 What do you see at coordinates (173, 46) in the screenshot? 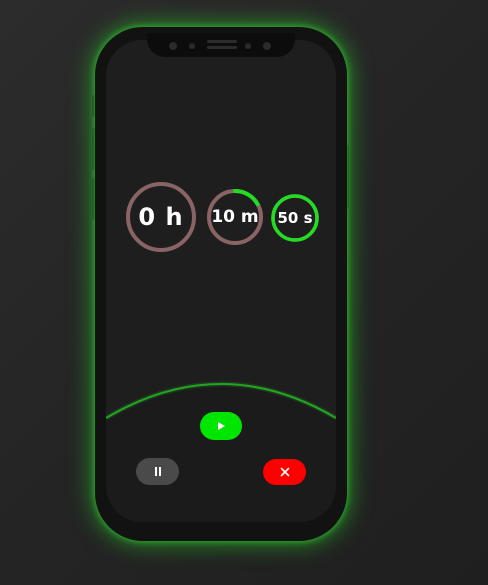
I see `camera-icon` at bounding box center [173, 46].